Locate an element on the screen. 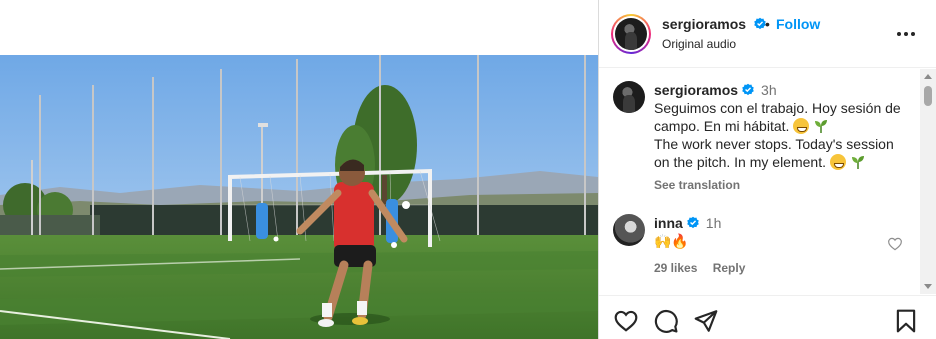 This screenshot has height=339, width=936. comment-time: 1h is located at coordinates (714, 223).